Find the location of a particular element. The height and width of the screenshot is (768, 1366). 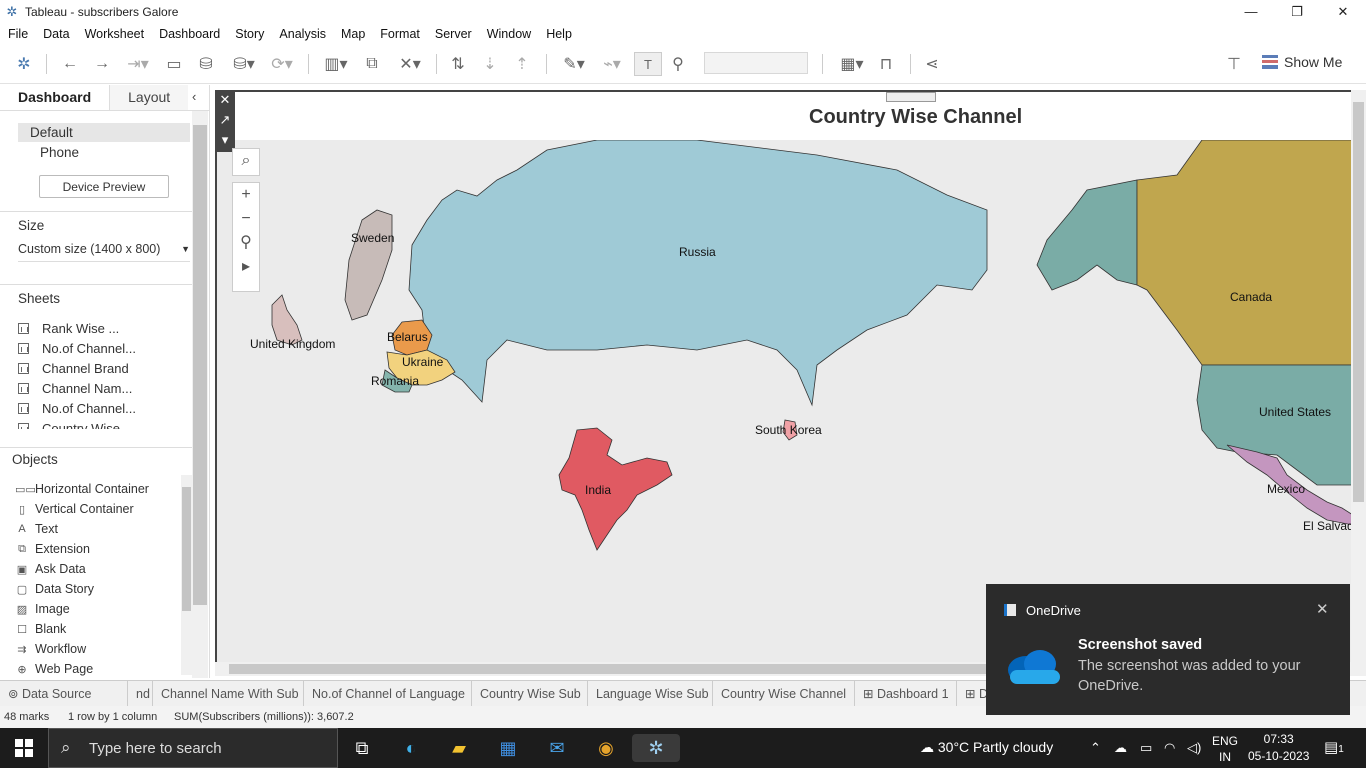

pin-icon: ⚲ is located at coordinates (678, 64).